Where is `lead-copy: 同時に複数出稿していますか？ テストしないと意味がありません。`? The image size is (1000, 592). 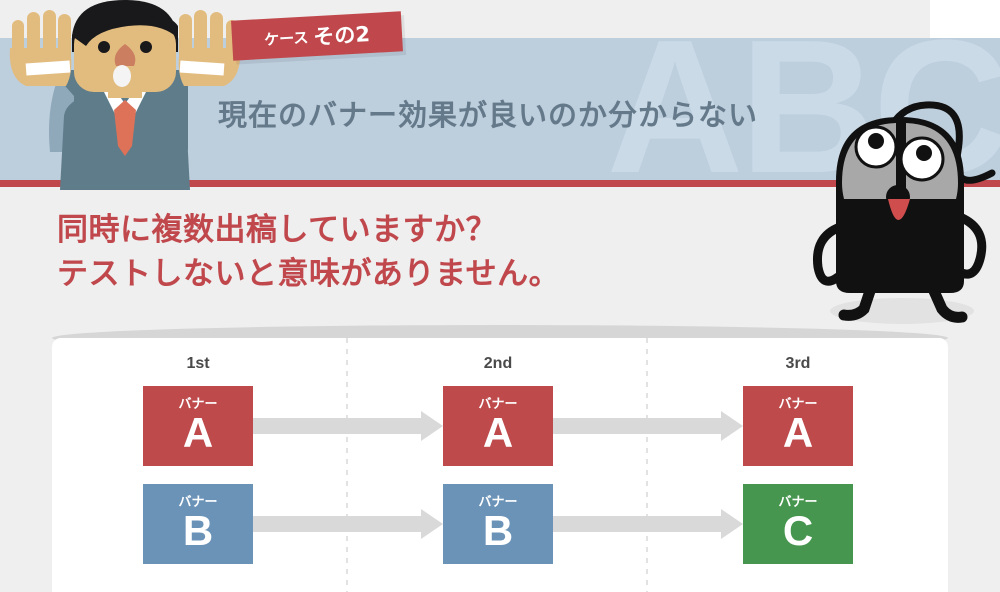 lead-copy: 同時に複数出稿していますか？ テストしないと意味がありません。 is located at coordinates (308, 252).